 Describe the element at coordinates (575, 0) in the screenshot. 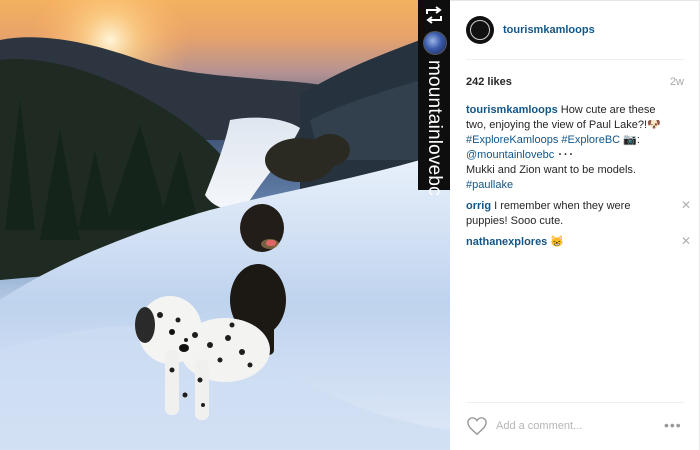

I see `top-border` at that location.